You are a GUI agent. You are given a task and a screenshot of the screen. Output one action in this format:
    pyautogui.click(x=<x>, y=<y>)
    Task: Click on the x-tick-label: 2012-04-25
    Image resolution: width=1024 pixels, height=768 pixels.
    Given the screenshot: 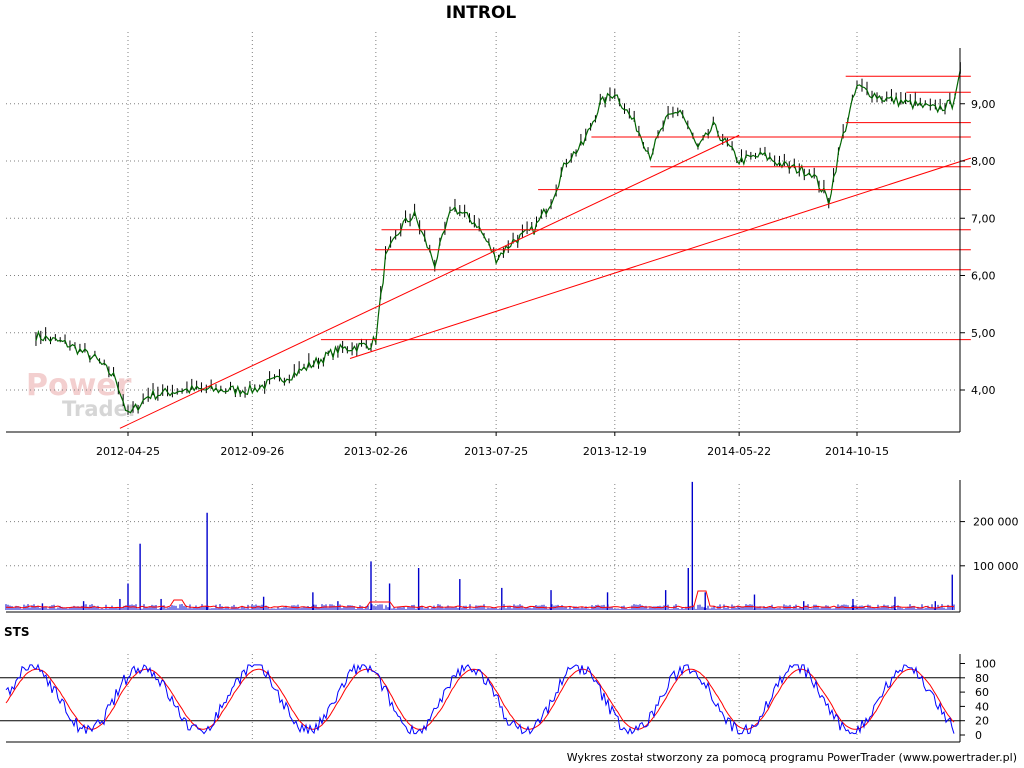 What is the action you would take?
    pyautogui.click(x=128, y=451)
    